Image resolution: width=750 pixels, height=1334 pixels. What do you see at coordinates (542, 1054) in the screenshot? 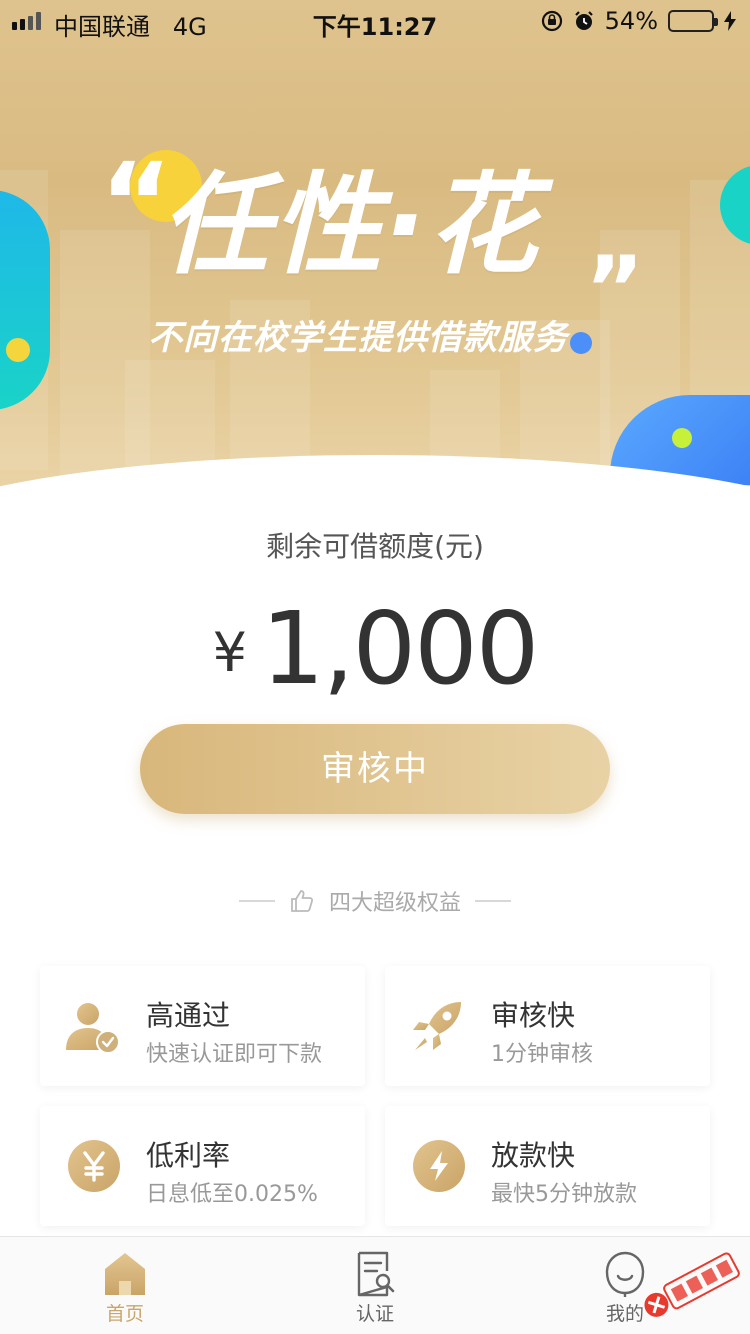
I see `benefit-subtitle: 1分钟审核` at bounding box center [542, 1054].